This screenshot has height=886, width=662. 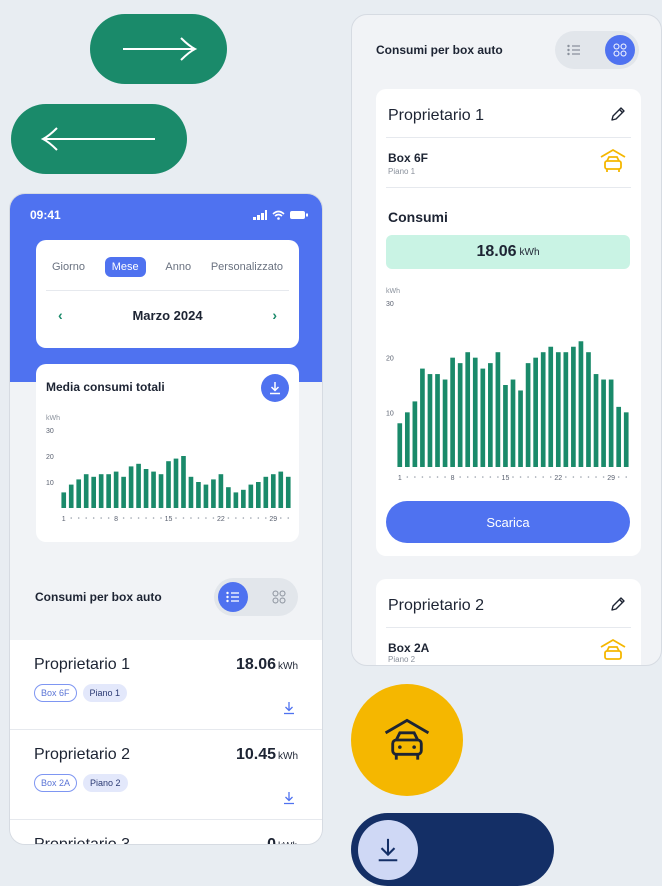 What do you see at coordinates (64, 519) in the screenshot?
I see `x-tick-label: 1` at bounding box center [64, 519].